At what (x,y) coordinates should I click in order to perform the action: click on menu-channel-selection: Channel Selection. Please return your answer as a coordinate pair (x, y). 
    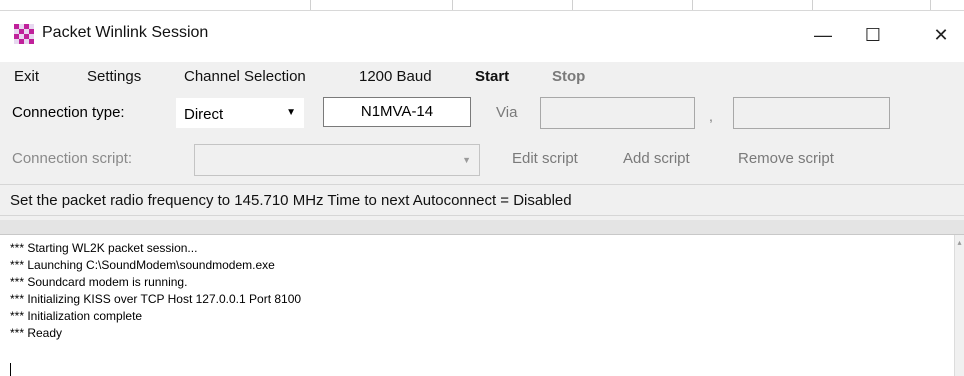
    Looking at the image, I should click on (245, 76).